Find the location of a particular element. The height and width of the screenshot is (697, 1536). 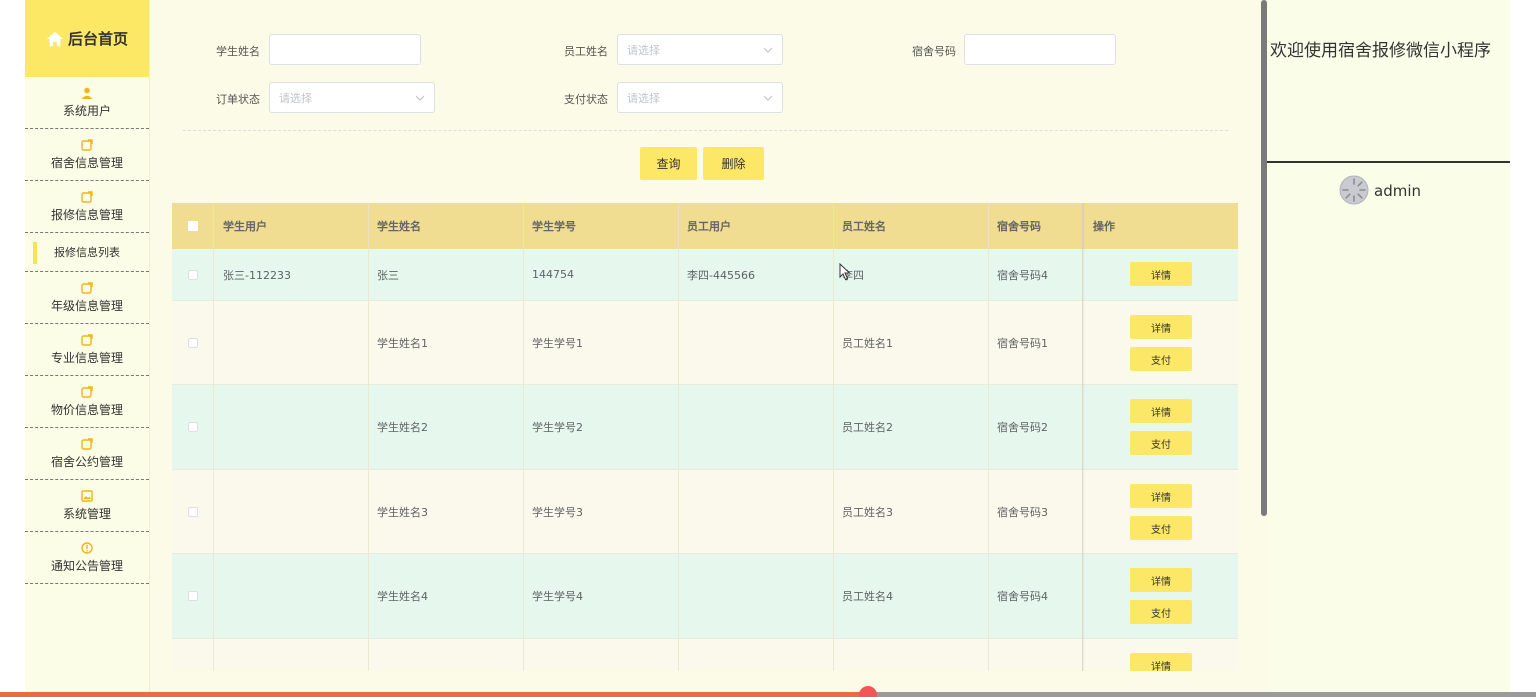

sidebar-item-dorm-rules: 宿舍公约管理 is located at coordinates (87, 454).